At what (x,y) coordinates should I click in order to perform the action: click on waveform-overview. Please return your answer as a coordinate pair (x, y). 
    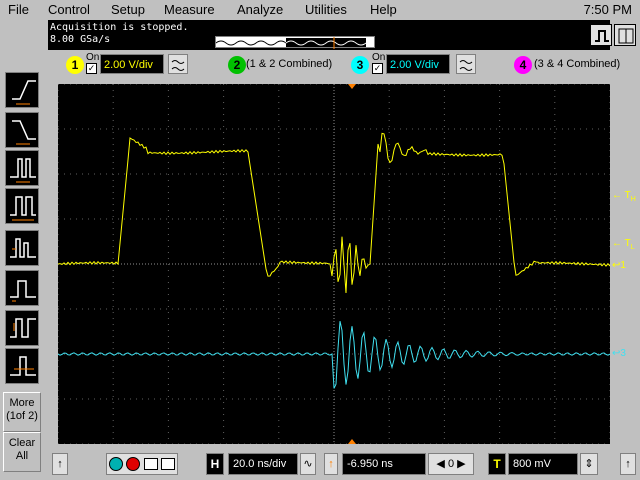
    Looking at the image, I should click on (295, 42).